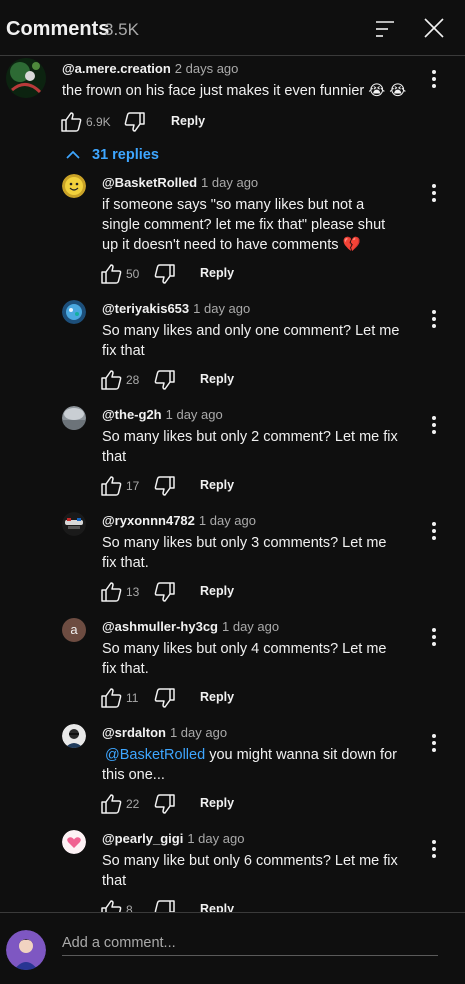 The width and height of the screenshot is (465, 984). What do you see at coordinates (150, 122) in the screenshot?
I see `comment-actions: 6.9K Reply` at bounding box center [150, 122].